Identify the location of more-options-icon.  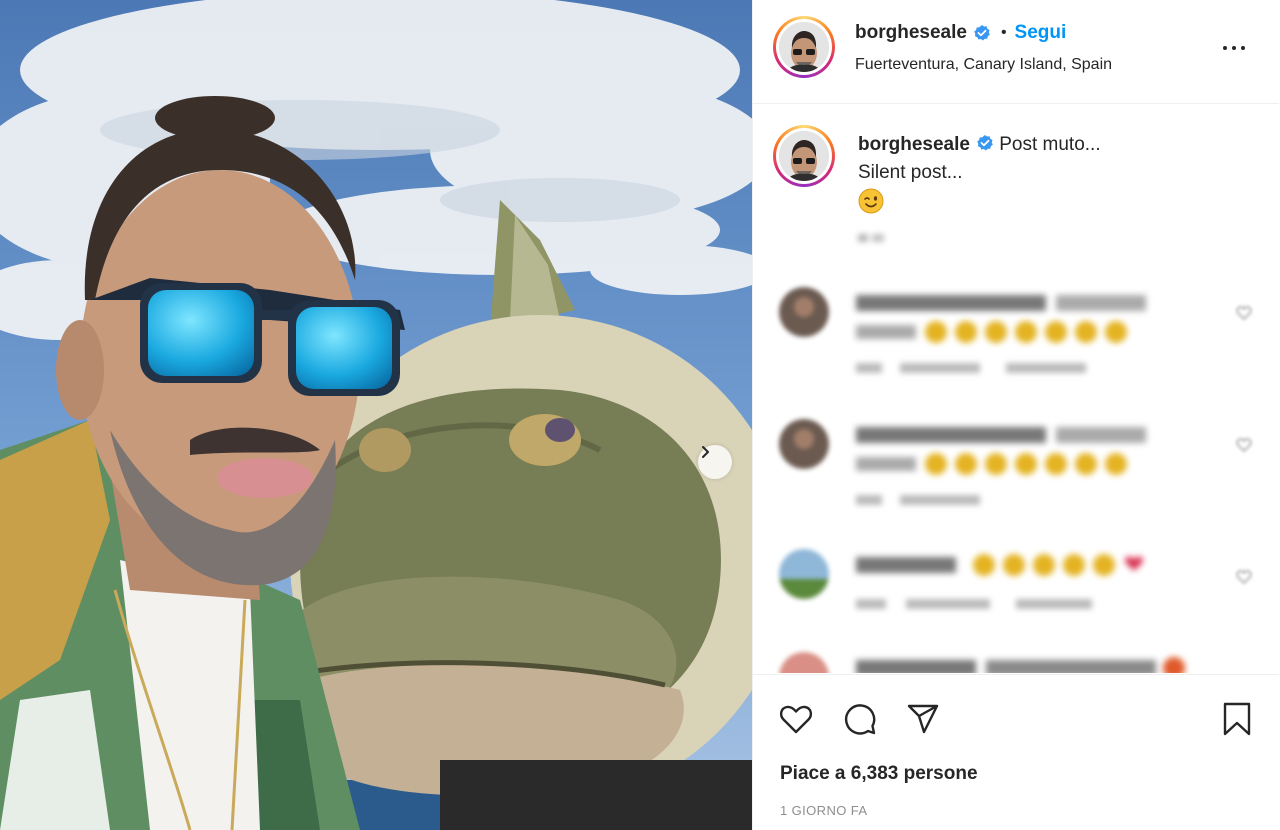
(1225, 48).